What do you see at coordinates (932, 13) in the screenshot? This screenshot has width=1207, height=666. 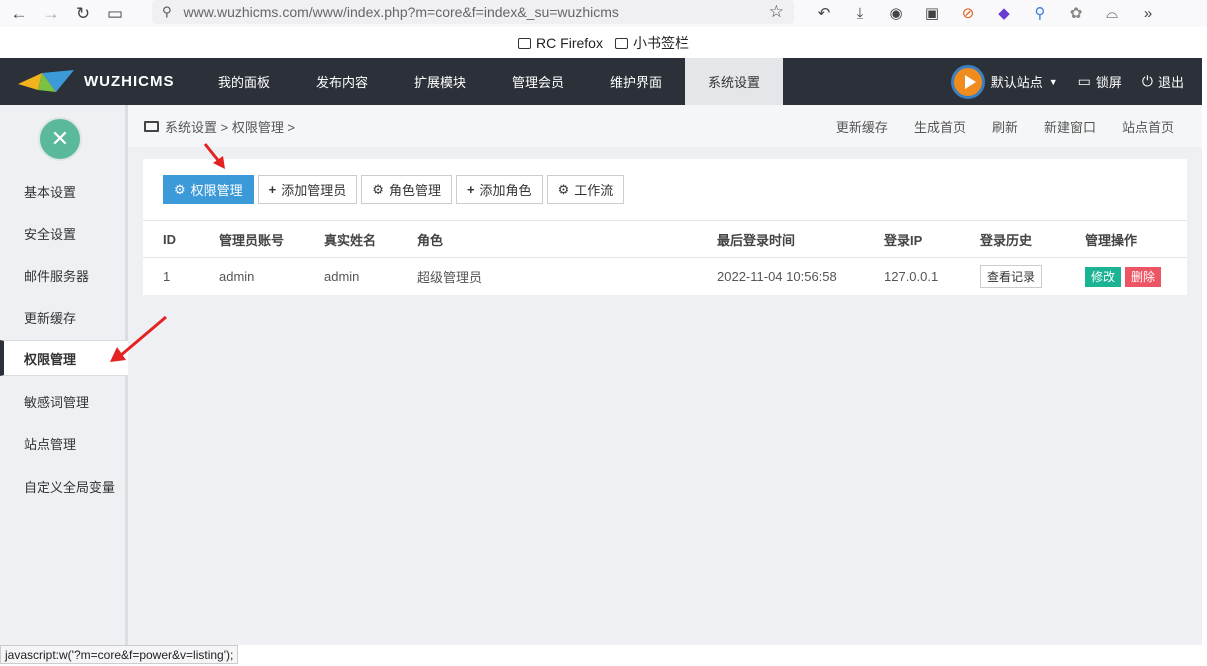 I see `extension-icon: ▣` at bounding box center [932, 13].